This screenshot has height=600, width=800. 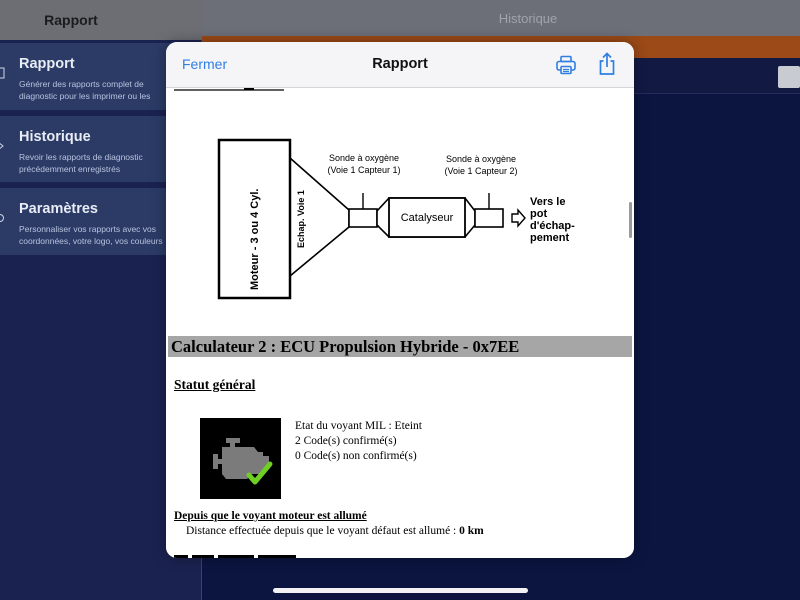 What do you see at coordinates (2, 218) in the screenshot?
I see `settings-icon` at bounding box center [2, 218].